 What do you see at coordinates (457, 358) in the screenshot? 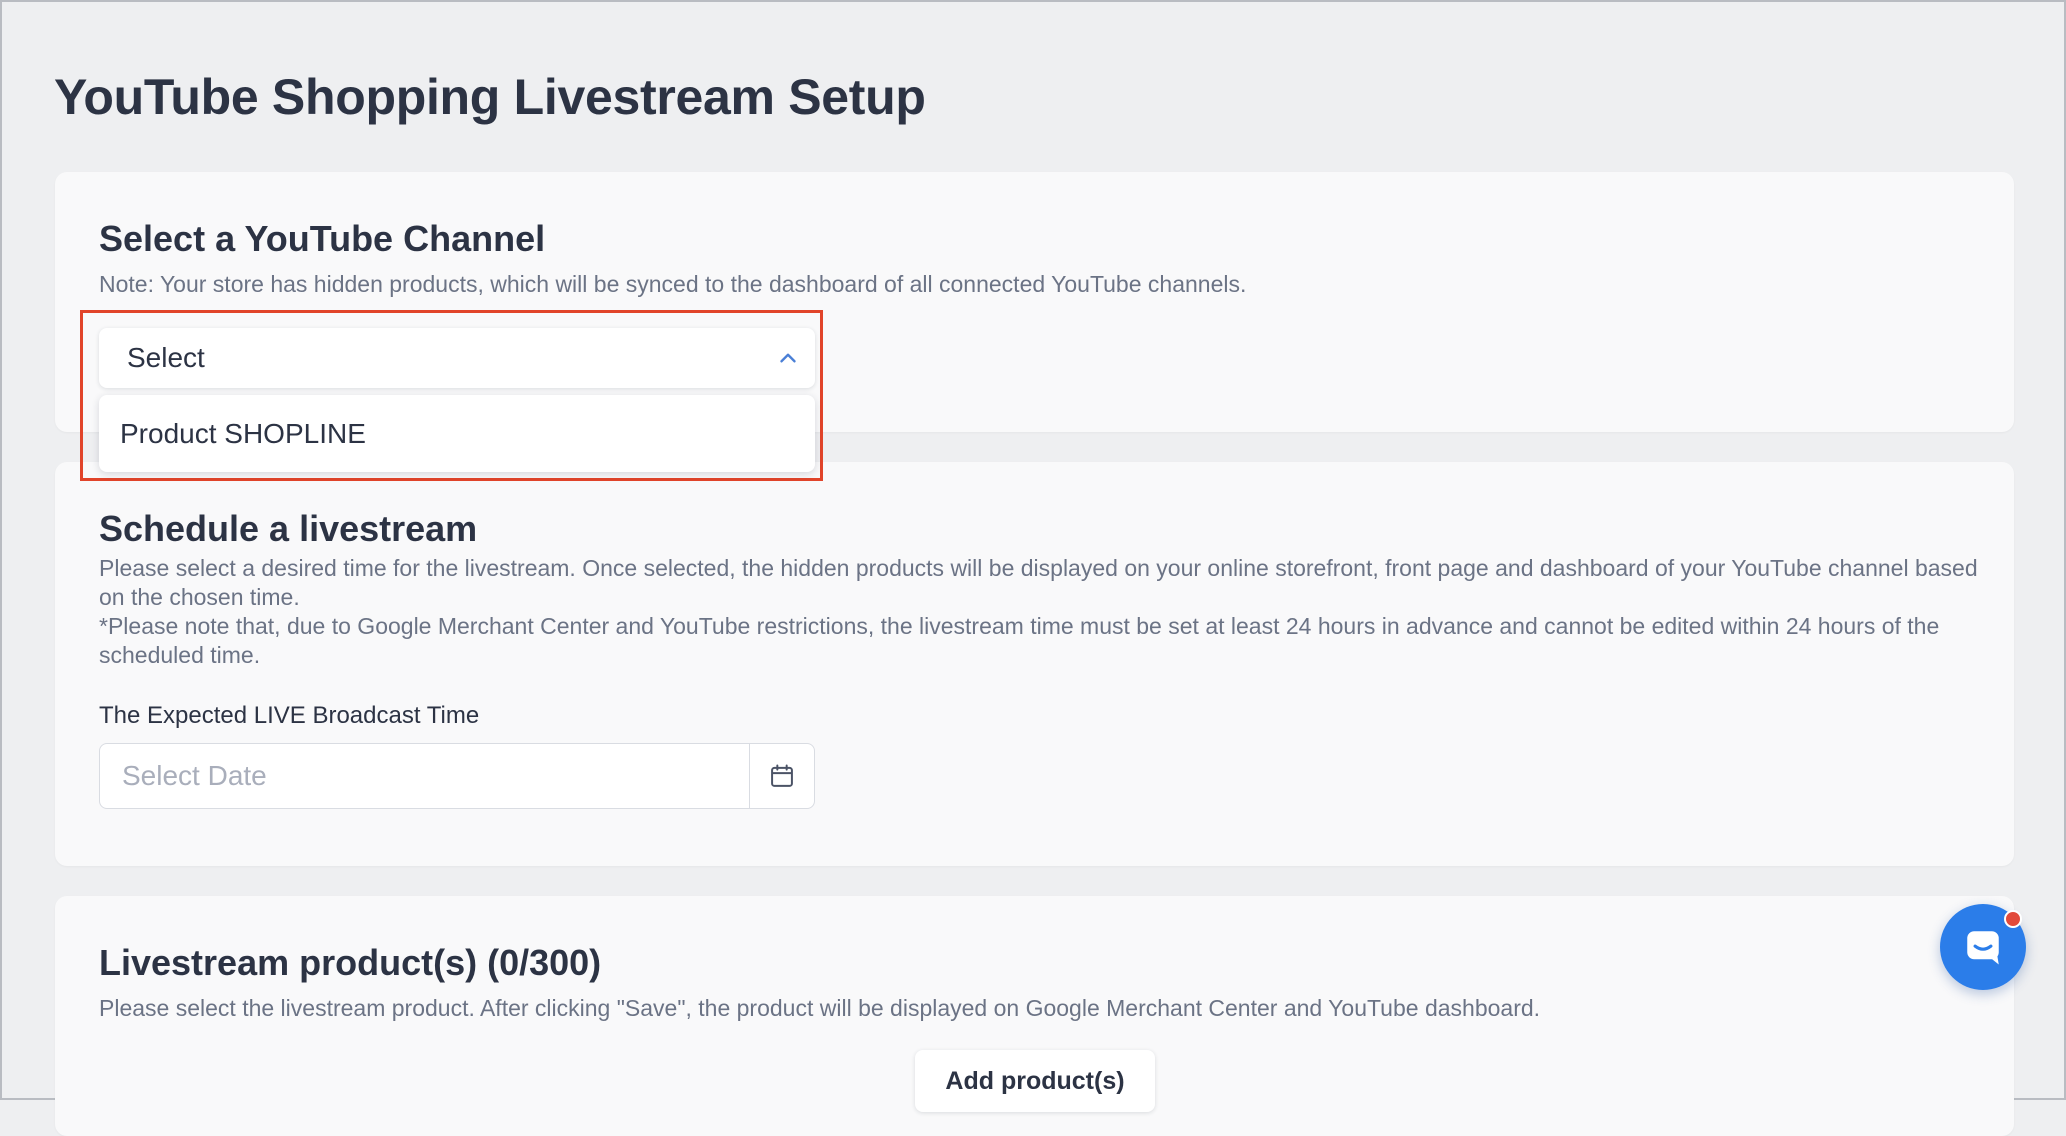
I see `channel-select: Select` at bounding box center [457, 358].